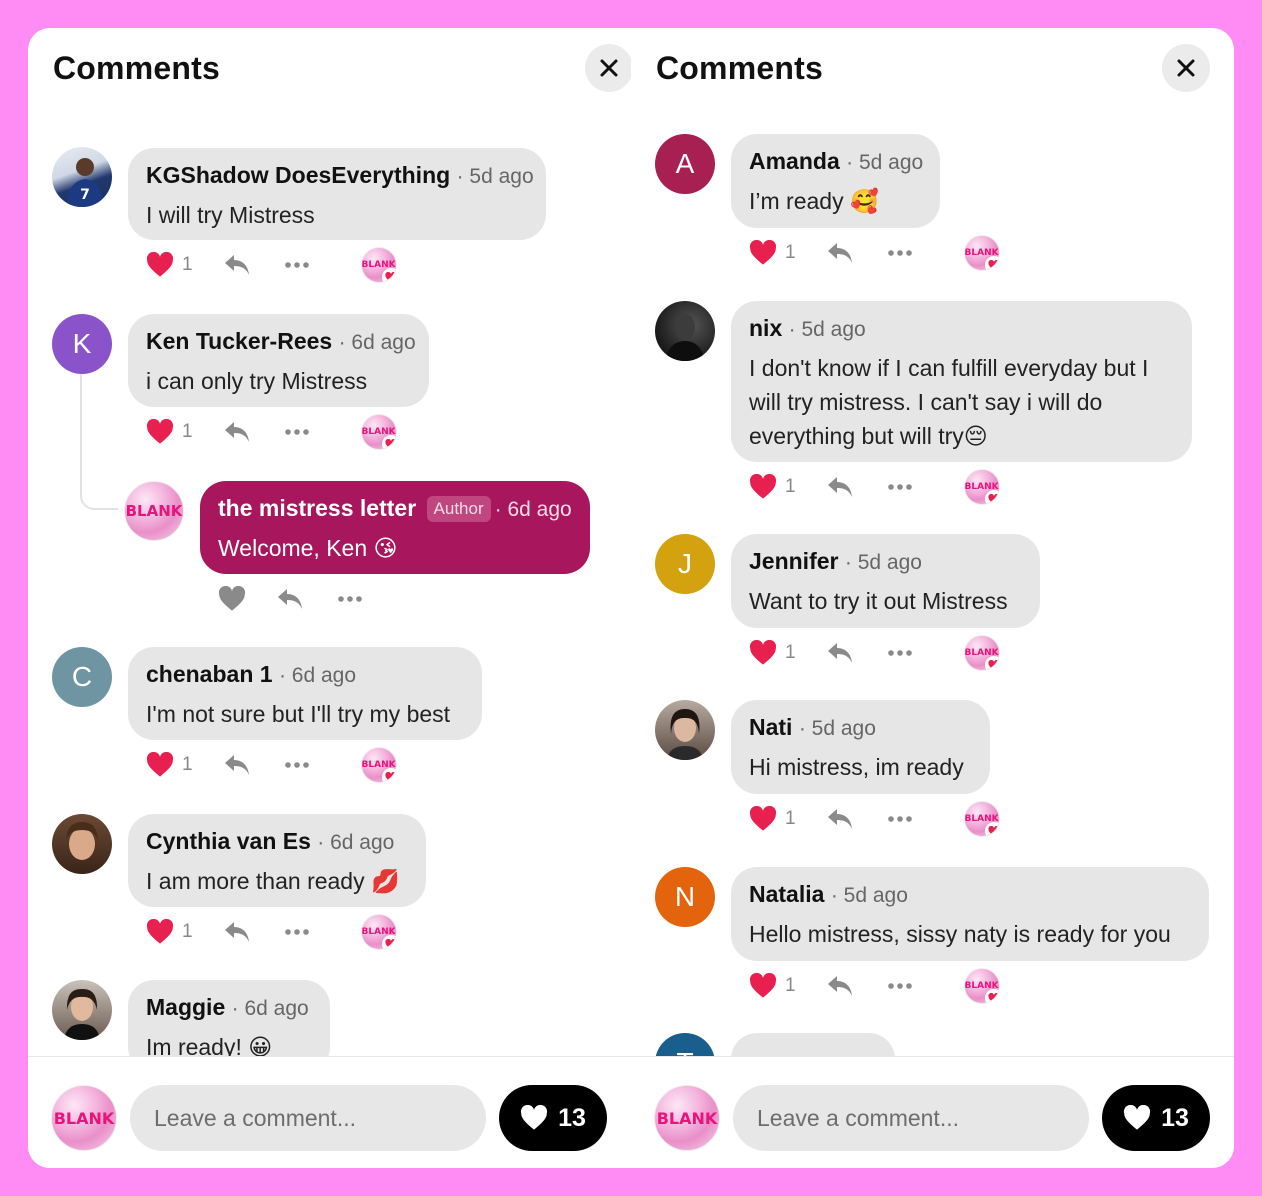 The width and height of the screenshot is (1262, 1196). What do you see at coordinates (273, 881) in the screenshot?
I see `comment-text: I am more than ready 💋` at bounding box center [273, 881].